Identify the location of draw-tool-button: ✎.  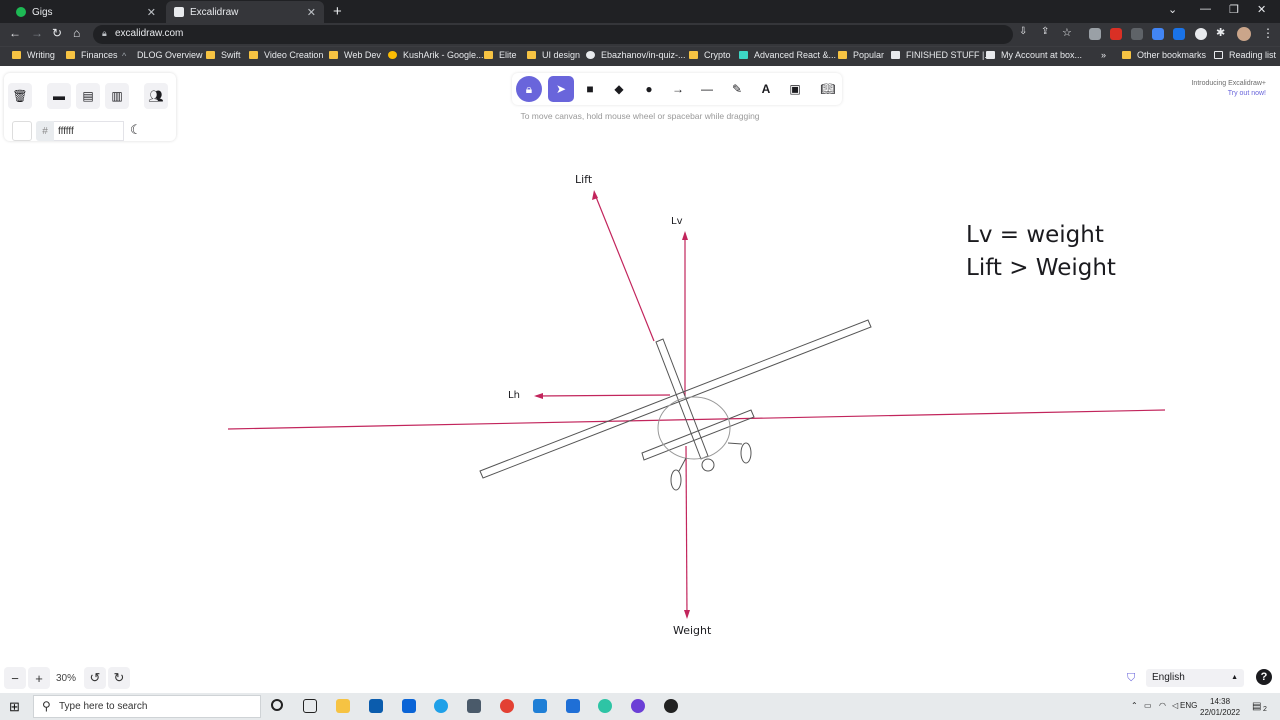
(737, 89).